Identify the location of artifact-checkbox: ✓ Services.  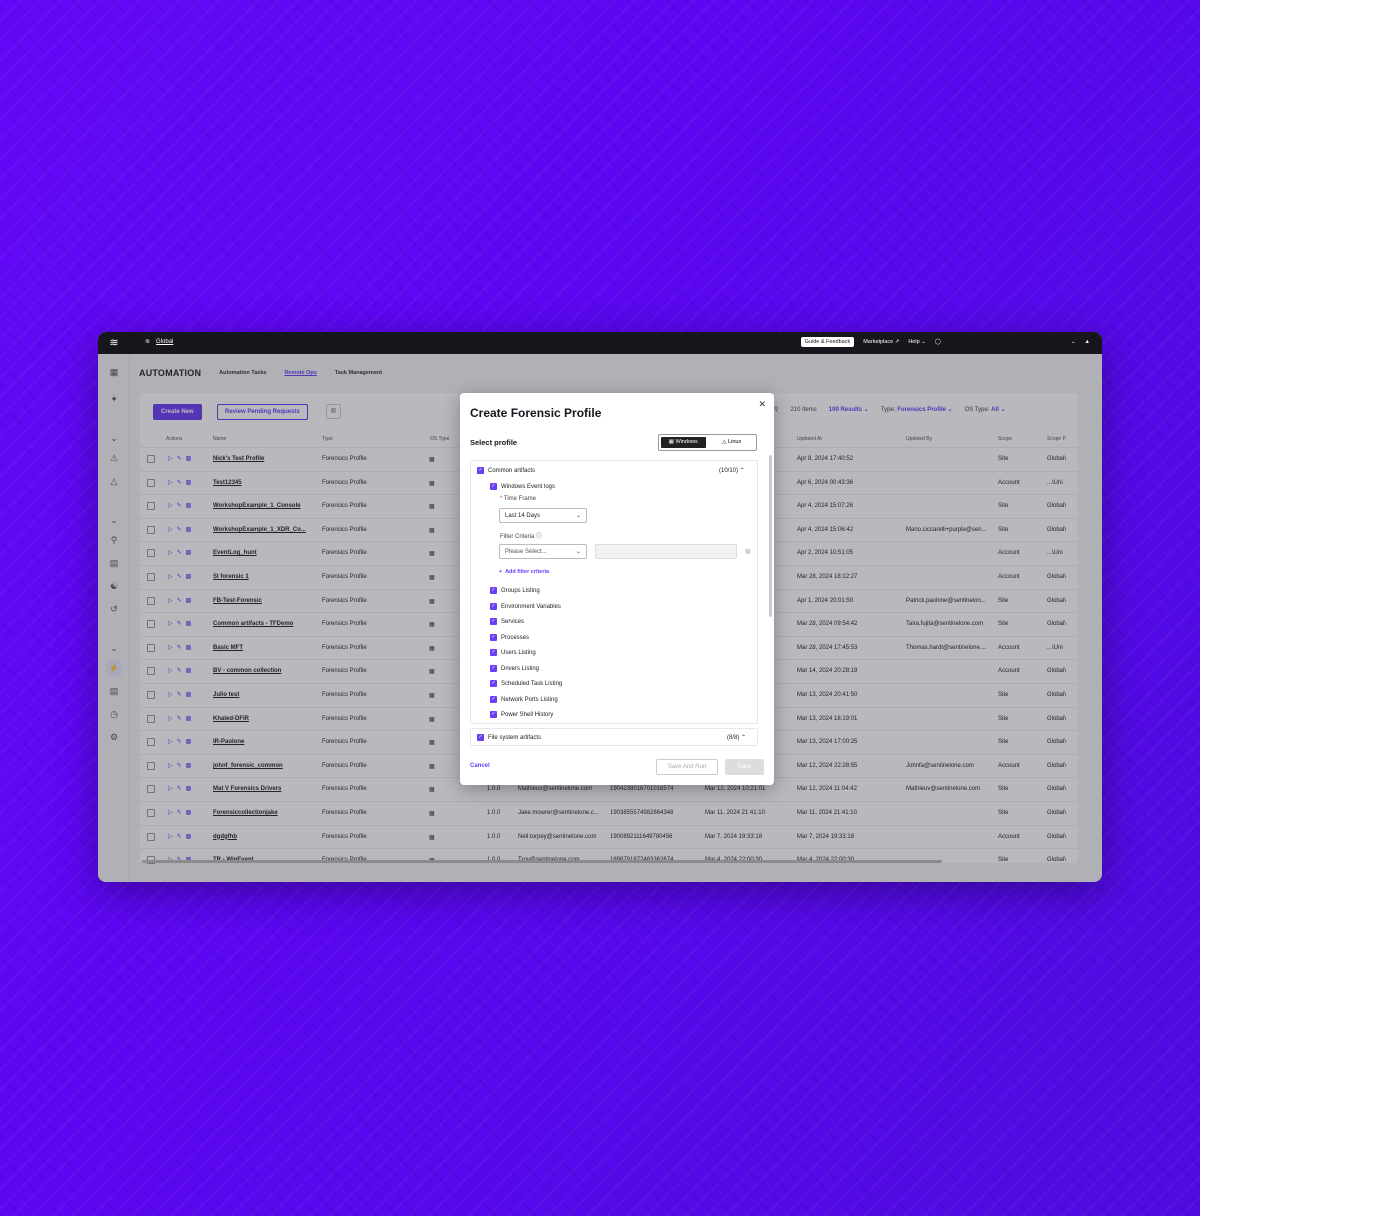
(507, 621).